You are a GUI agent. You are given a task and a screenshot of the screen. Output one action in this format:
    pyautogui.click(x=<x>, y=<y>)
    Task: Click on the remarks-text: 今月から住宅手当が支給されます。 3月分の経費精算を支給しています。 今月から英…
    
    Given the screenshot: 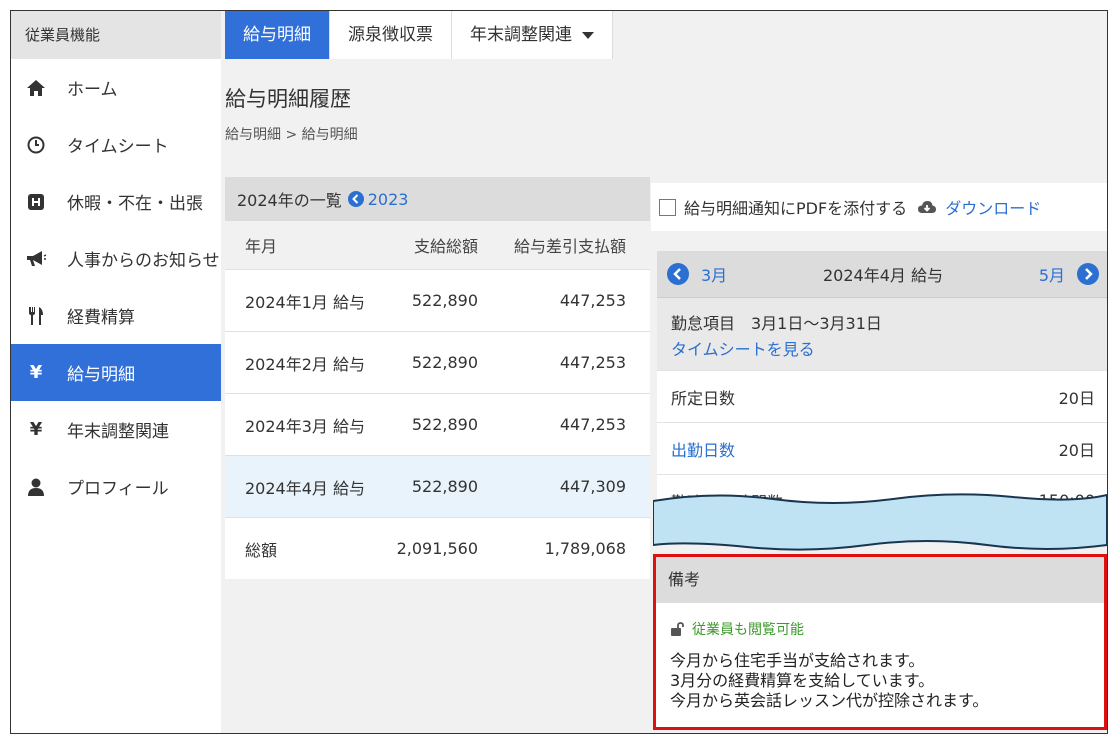 What is the action you would take?
    pyautogui.click(x=887, y=681)
    